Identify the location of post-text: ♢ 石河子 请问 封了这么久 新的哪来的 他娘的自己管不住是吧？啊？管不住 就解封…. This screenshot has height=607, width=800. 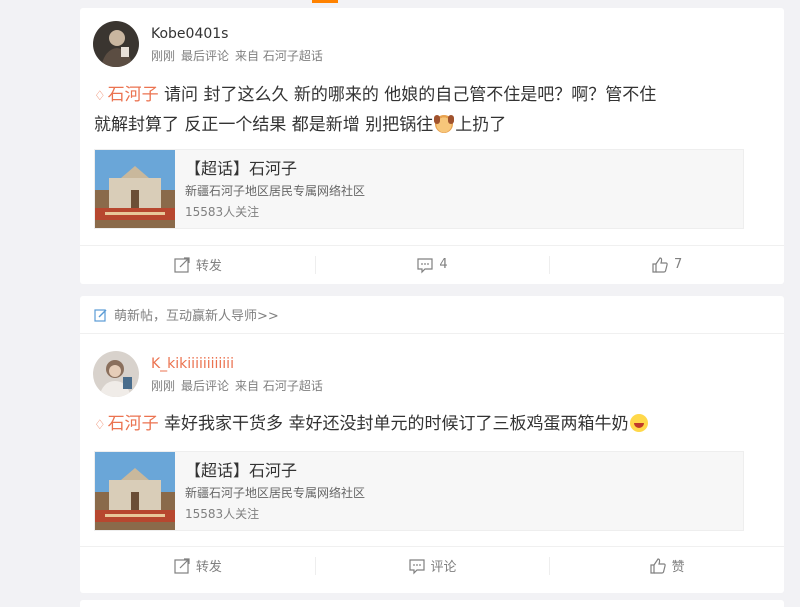
(424, 110).